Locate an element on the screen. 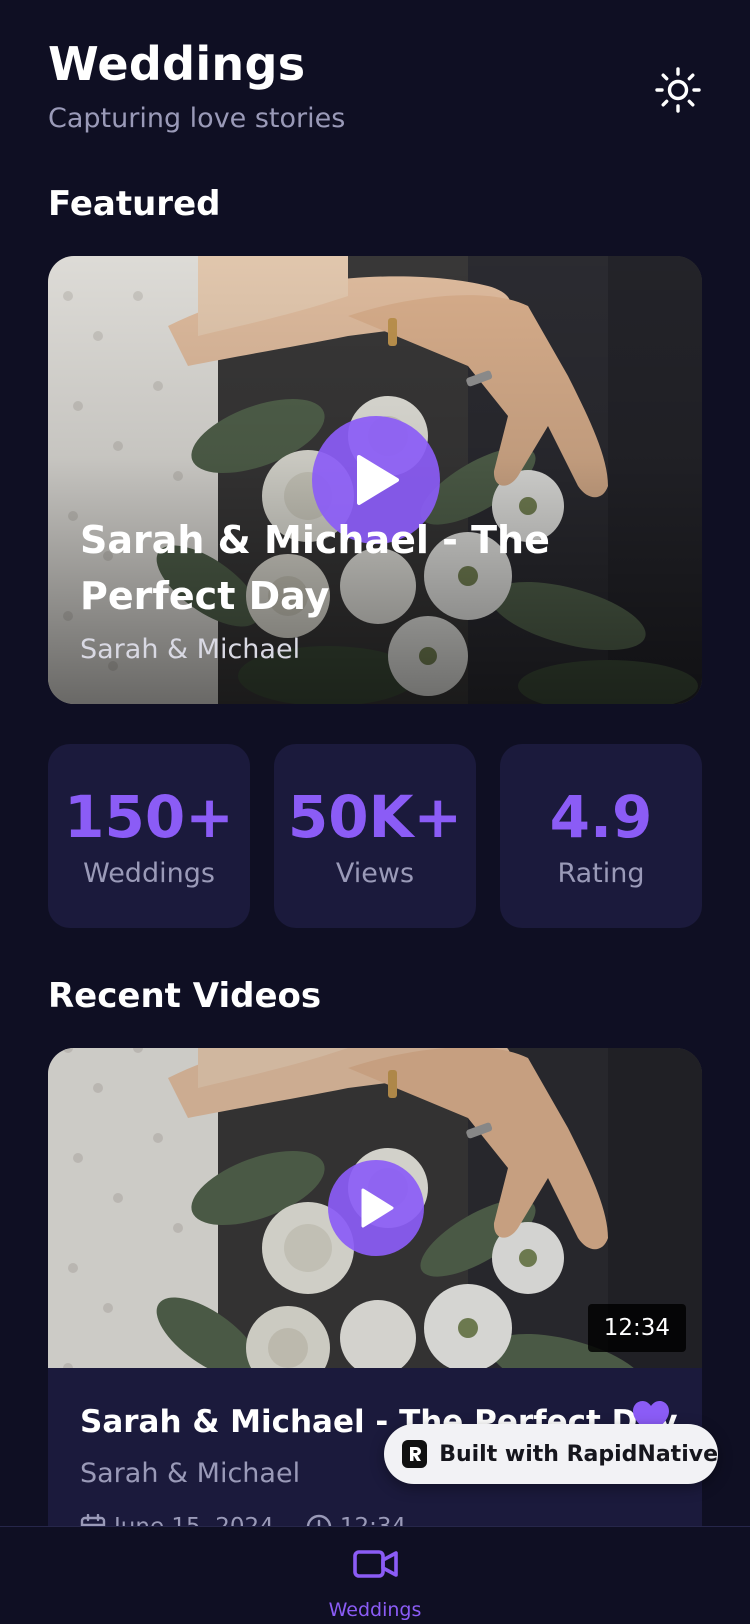 The width and height of the screenshot is (750, 1624). stat-label: Weddings is located at coordinates (149, 873).